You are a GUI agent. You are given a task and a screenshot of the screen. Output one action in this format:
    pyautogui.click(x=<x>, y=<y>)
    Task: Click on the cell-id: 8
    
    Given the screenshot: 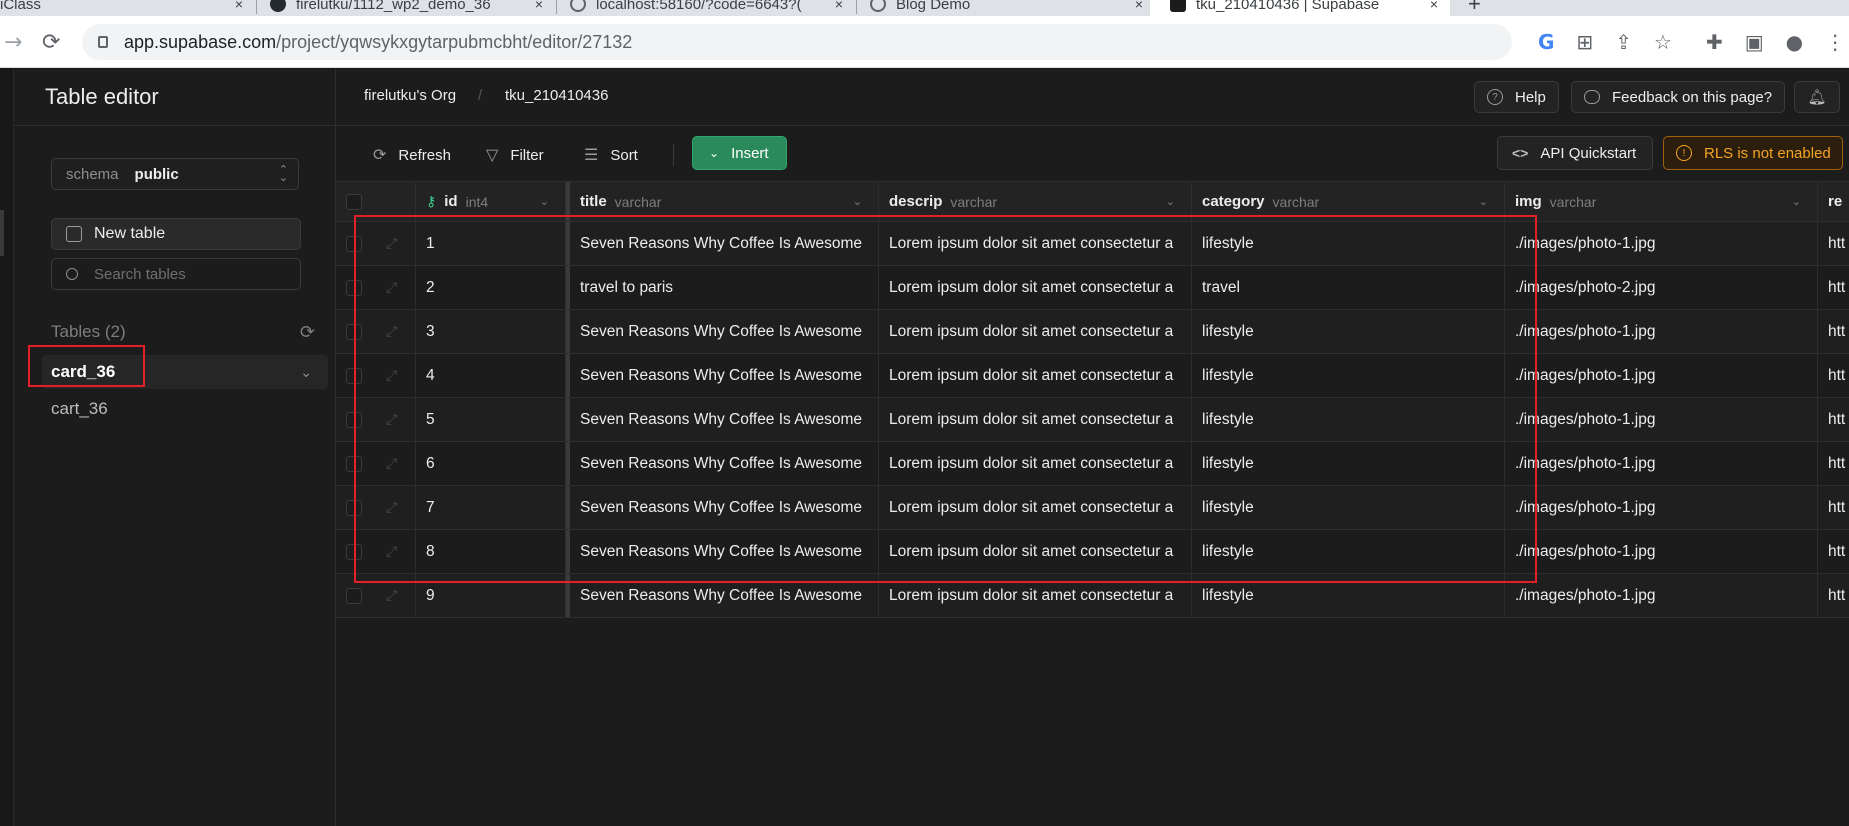 What is the action you would take?
    pyautogui.click(x=491, y=551)
    